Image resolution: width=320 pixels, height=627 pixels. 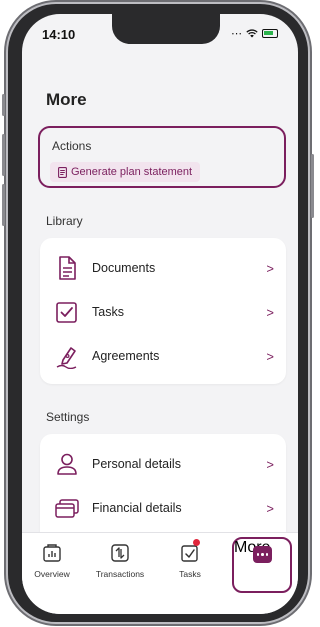 What do you see at coordinates (52, 553) in the screenshot?
I see `chart-icon` at bounding box center [52, 553].